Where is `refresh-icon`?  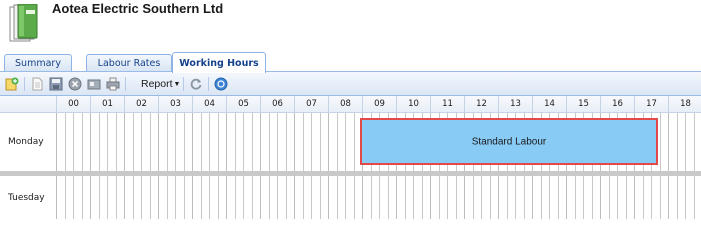 refresh-icon is located at coordinates (196, 84).